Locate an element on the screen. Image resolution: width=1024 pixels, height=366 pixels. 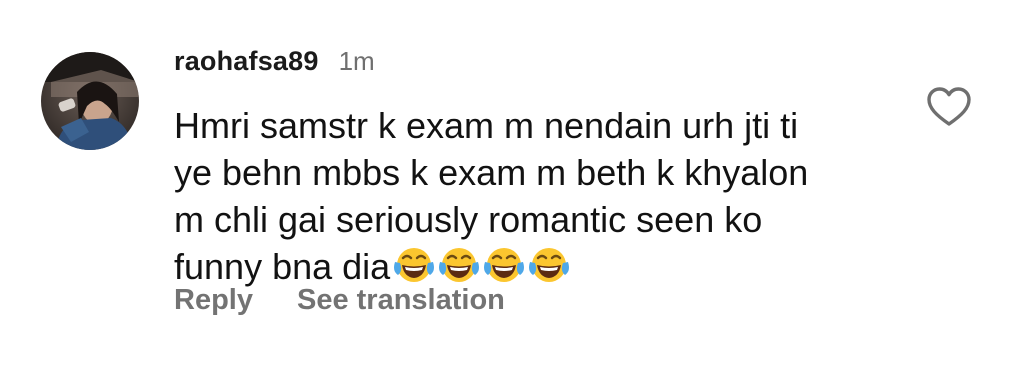
username: raohafsa89 is located at coordinates (246, 61).